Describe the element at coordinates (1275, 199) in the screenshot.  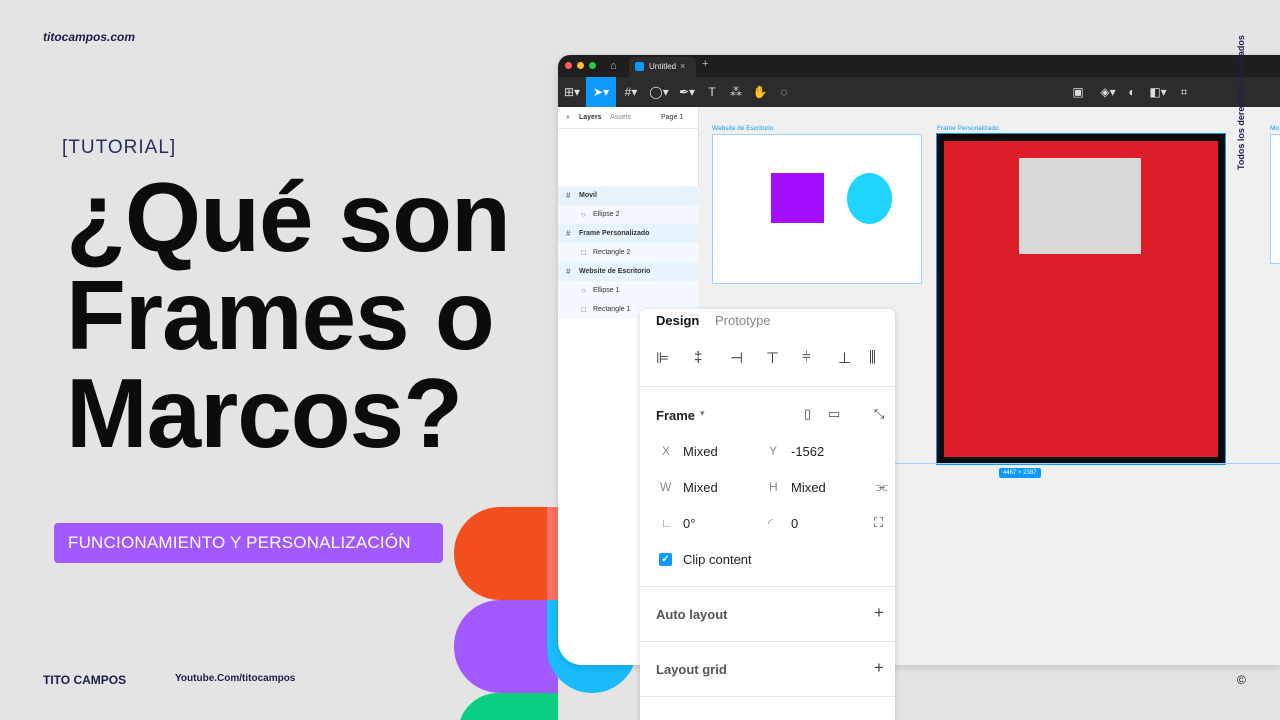
I see `frame-mobile` at that location.